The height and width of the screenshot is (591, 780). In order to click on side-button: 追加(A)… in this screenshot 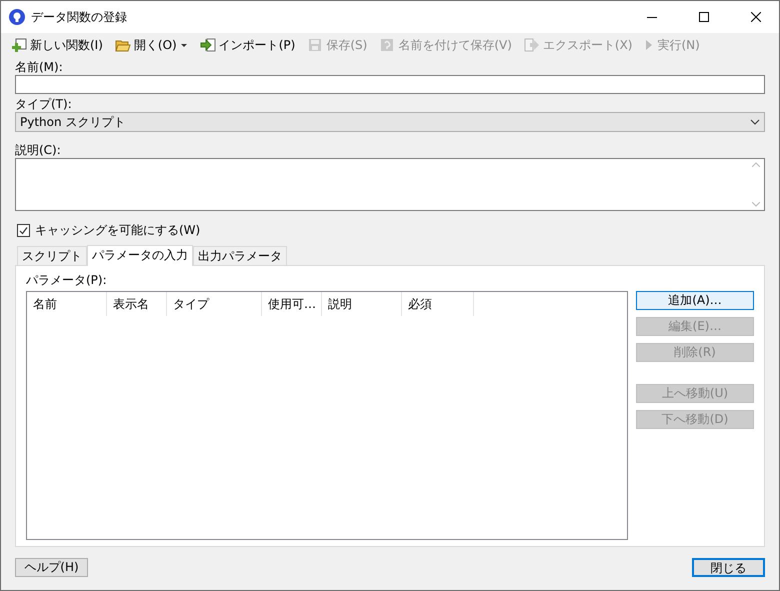, I will do `click(695, 300)`.